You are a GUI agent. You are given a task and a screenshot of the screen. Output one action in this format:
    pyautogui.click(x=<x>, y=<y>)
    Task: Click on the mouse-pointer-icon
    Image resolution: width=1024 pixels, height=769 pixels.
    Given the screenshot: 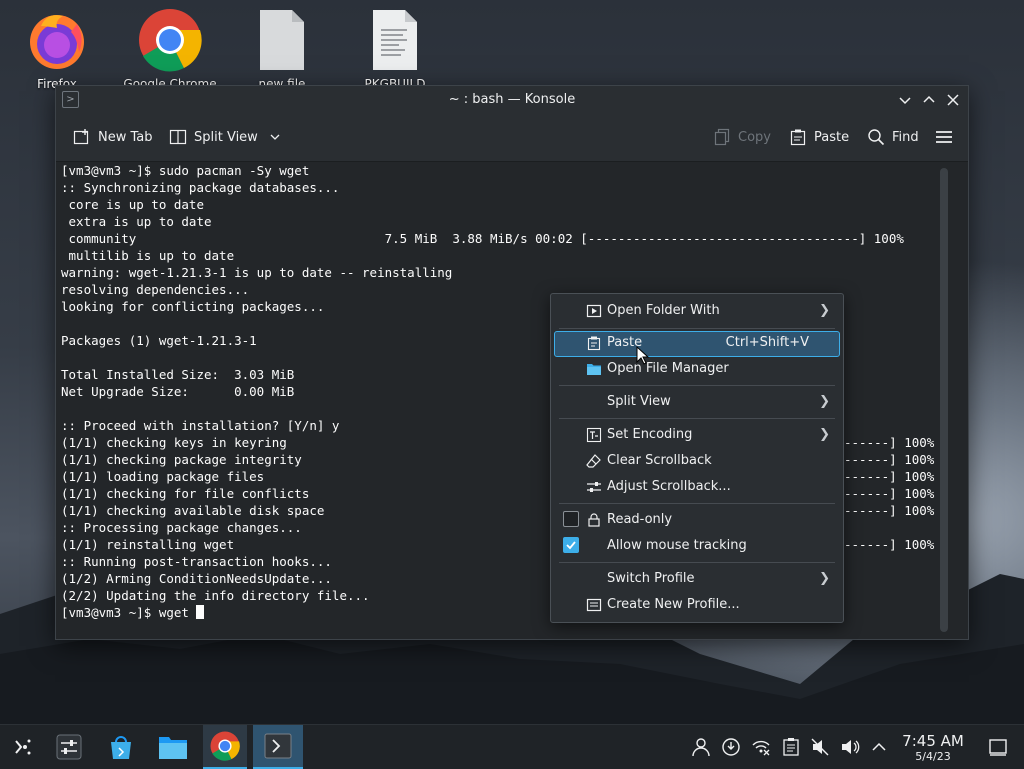 What is the action you would take?
    pyautogui.click(x=643, y=355)
    